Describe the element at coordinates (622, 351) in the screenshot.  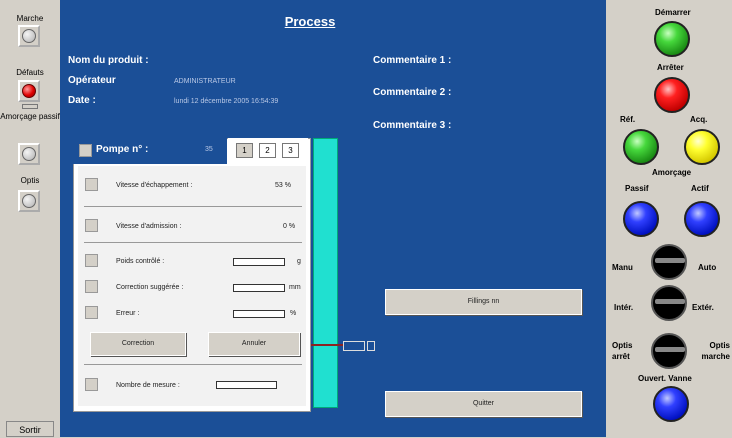
I see `optis-off-label: Optis arrêt` at that location.